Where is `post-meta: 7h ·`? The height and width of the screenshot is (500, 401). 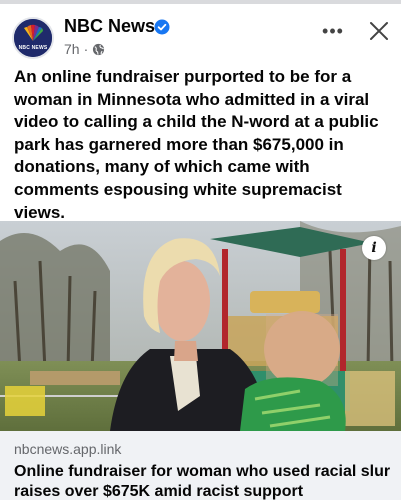
post-meta: 7h · is located at coordinates (84, 49).